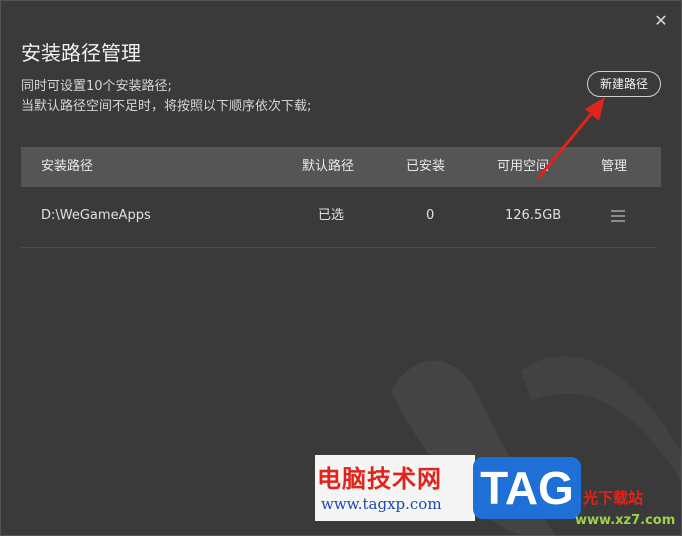  I want to click on manage-menu-icon, so click(618, 216).